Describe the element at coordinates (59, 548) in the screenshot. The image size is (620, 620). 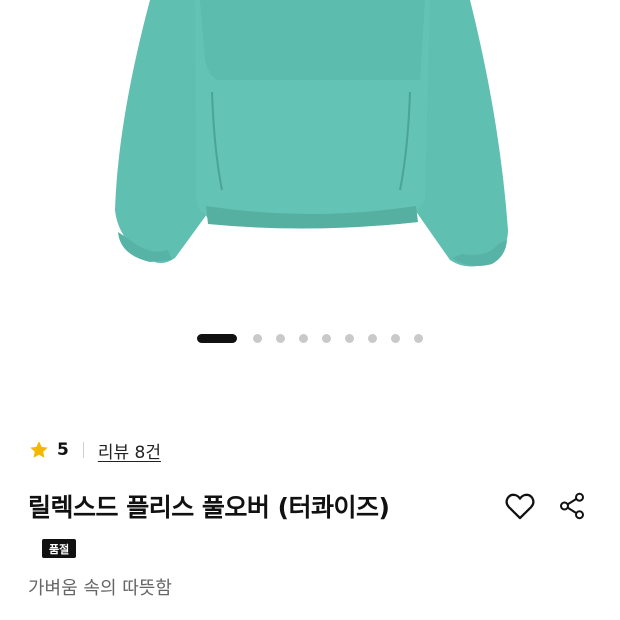
I see `sold-out-badge: 품절` at that location.